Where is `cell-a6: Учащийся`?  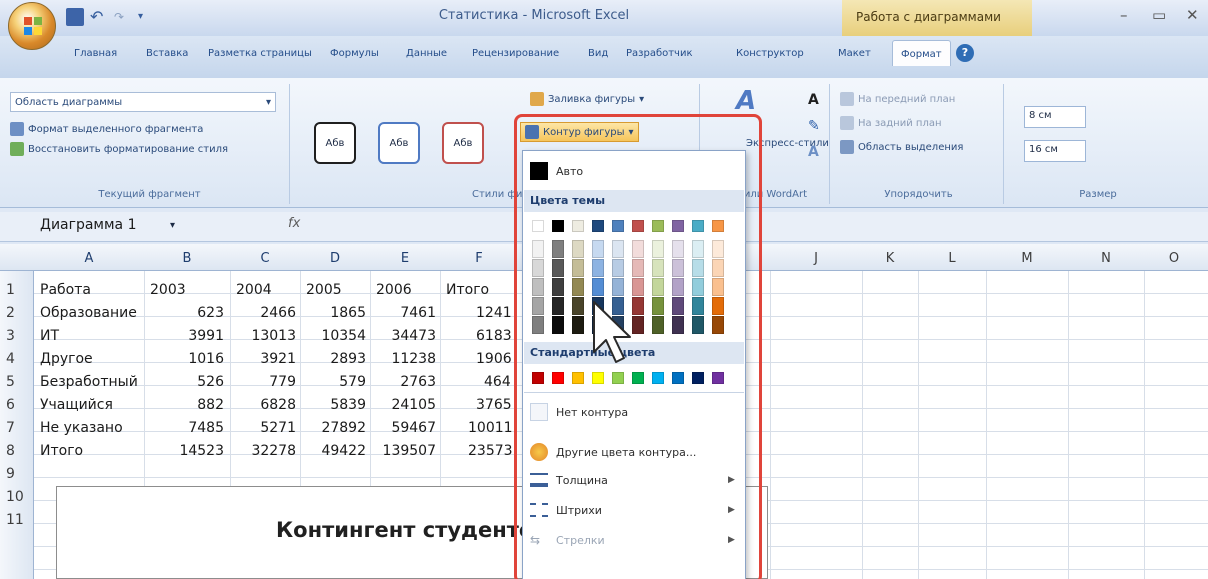
cell-a6: Учащийся is located at coordinates (76, 405).